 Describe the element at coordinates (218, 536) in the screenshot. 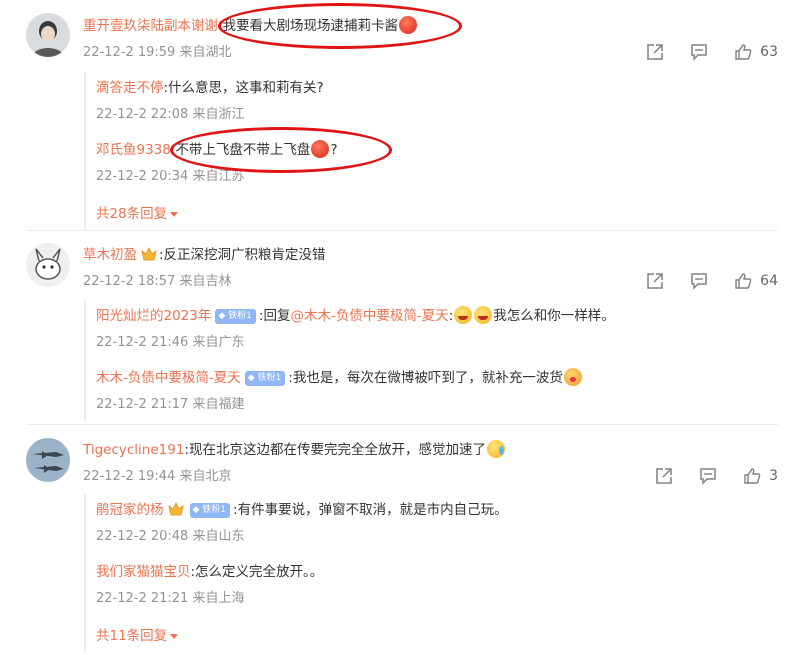

I see `reply-location: 来自山东` at that location.